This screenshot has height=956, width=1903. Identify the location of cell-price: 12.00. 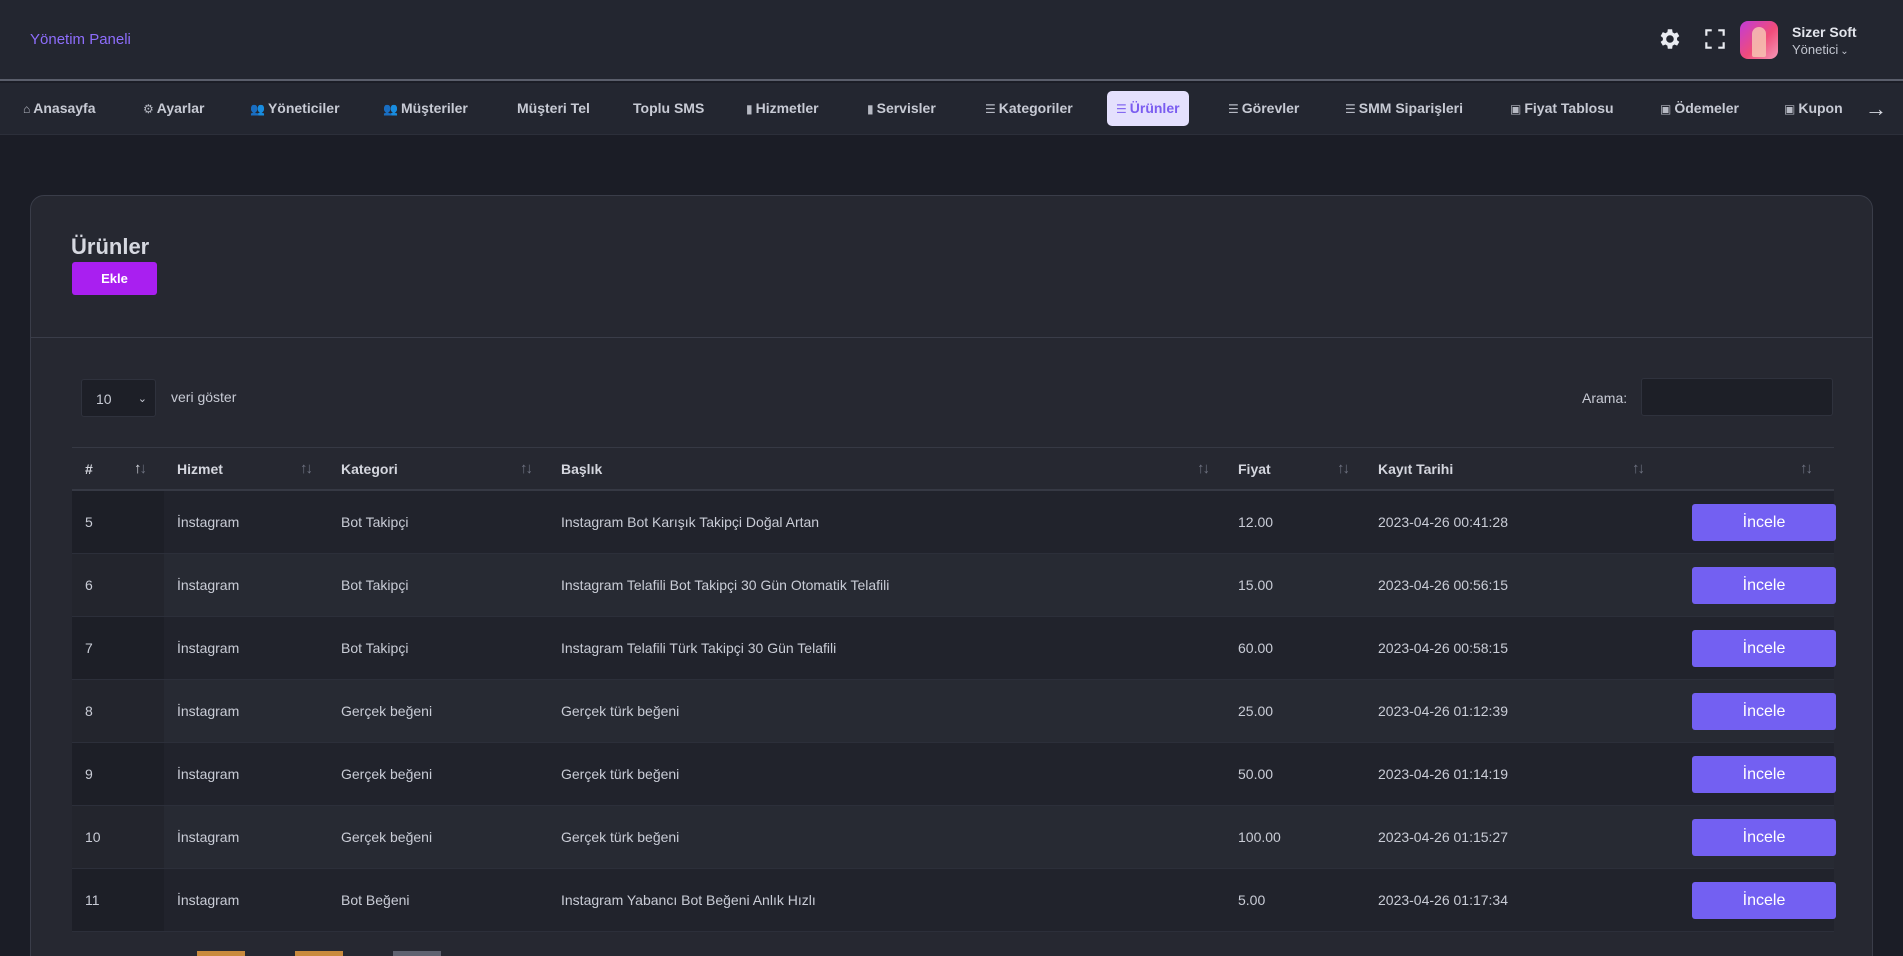
(1256, 522).